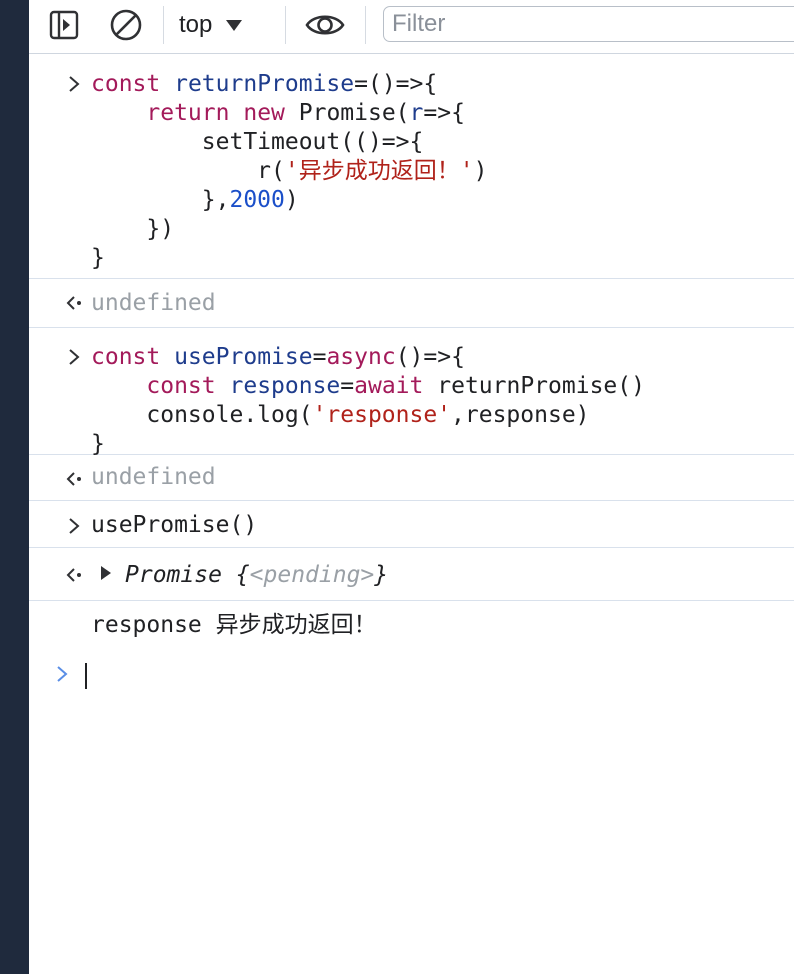 This screenshot has height=974, width=794. Describe the element at coordinates (444, 113) in the screenshot. I see `code-token: =>{` at that location.